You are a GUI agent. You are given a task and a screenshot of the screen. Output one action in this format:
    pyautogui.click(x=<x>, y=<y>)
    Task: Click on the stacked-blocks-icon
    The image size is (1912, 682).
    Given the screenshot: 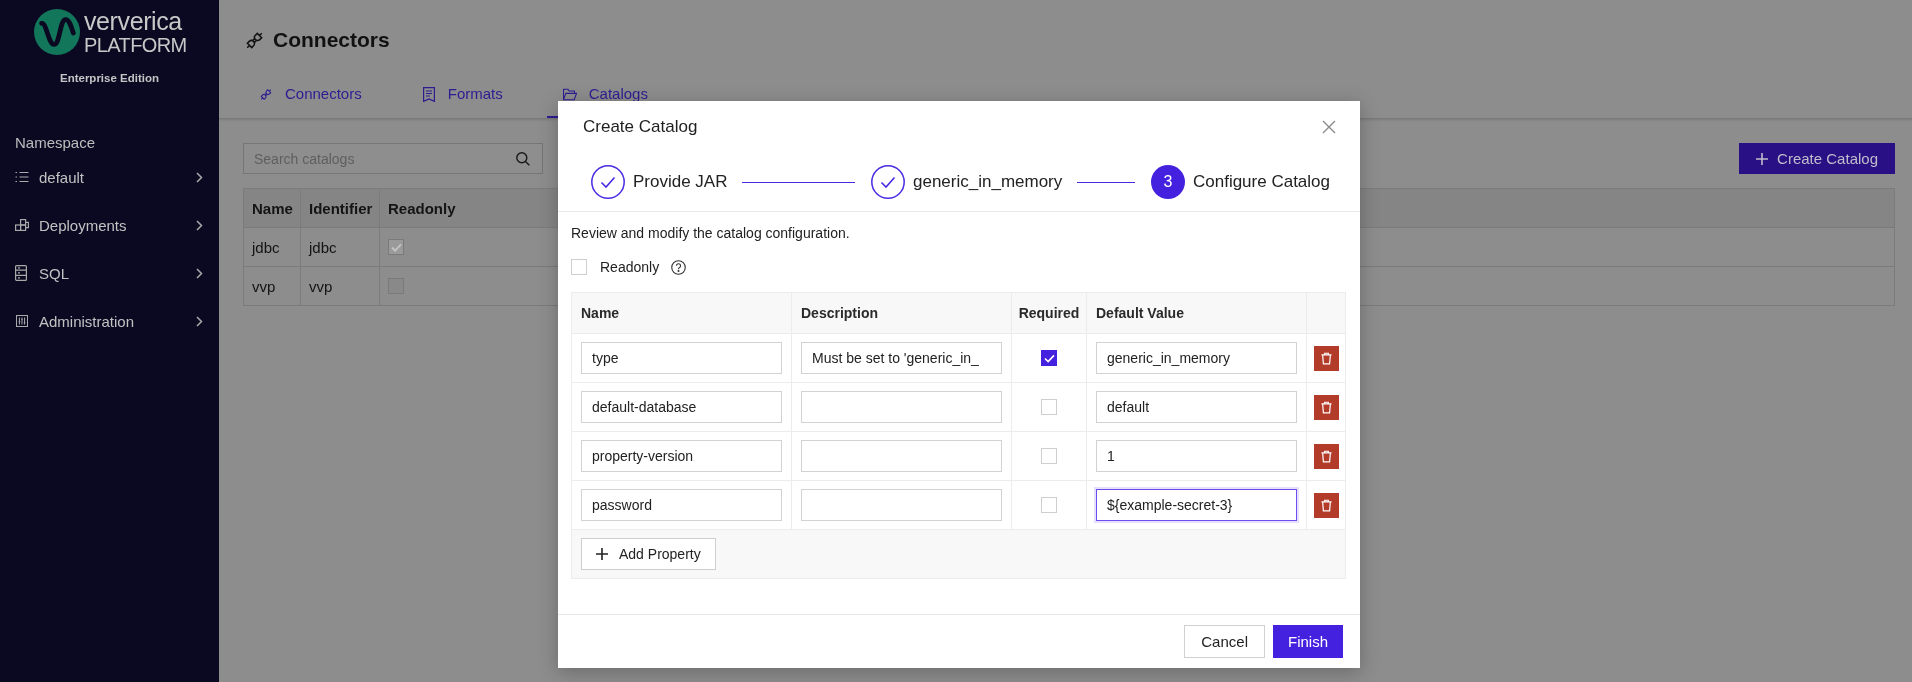 What is the action you would take?
    pyautogui.click(x=22, y=225)
    